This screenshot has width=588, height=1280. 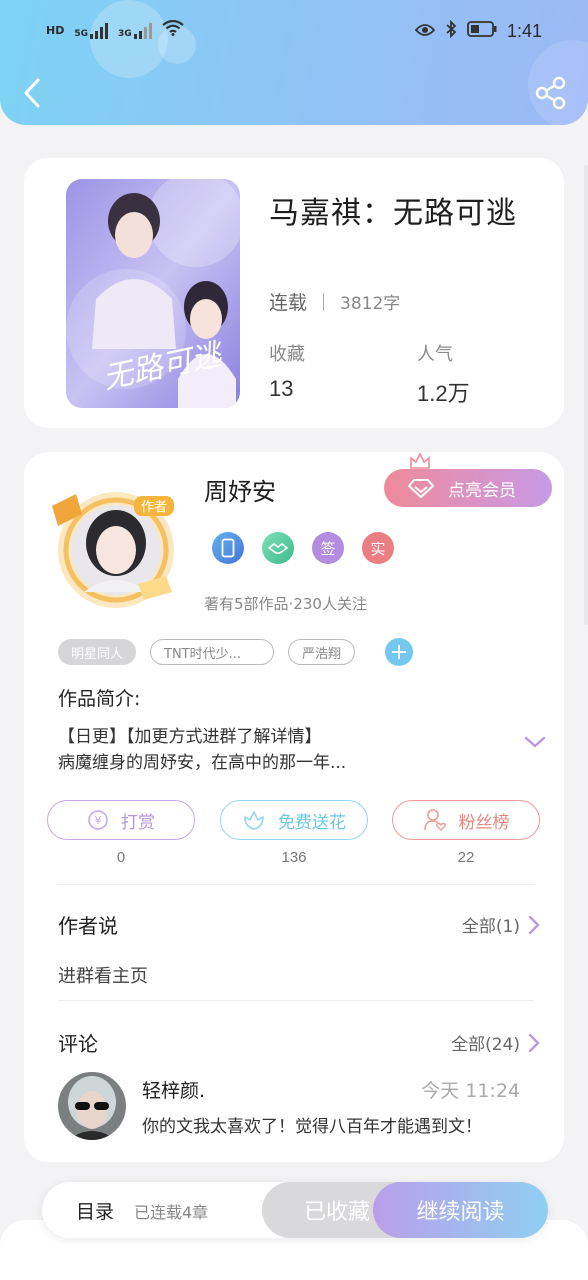 I want to click on add-tag-button: +, so click(x=399, y=652).